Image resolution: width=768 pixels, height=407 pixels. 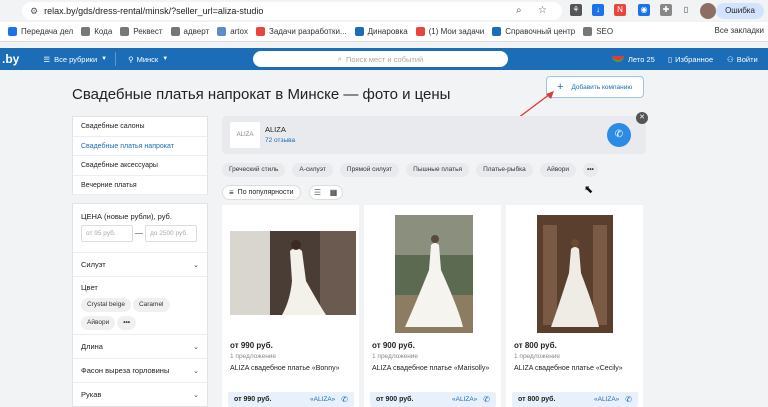 I want to click on menu-icon: ☰, so click(x=47, y=59).